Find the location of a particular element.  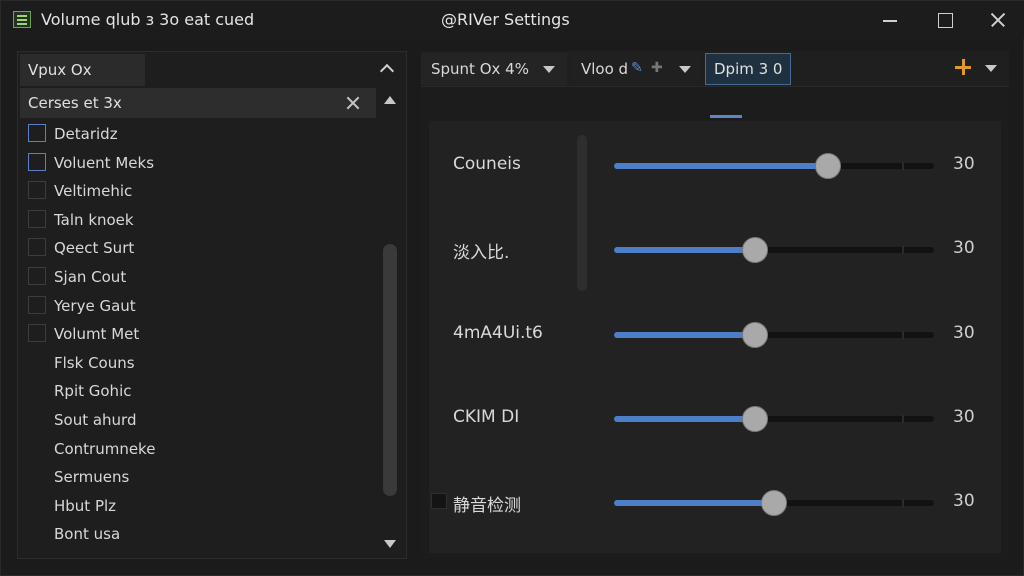

slider-row: 静音检测 30 is located at coordinates (715, 502).